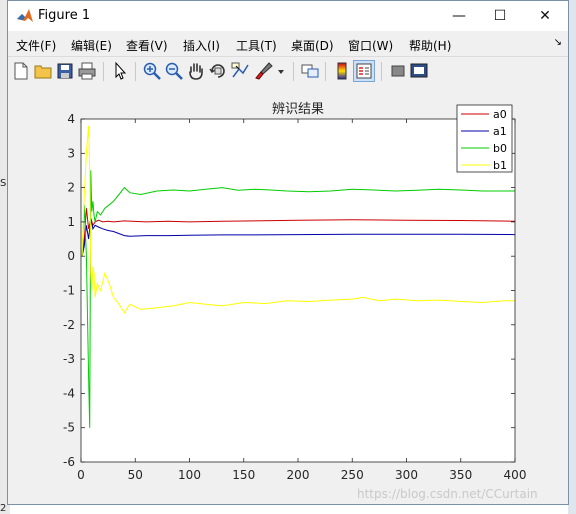  Describe the element at coordinates (460, 475) in the screenshot. I see `x-tick-label: 350` at that location.